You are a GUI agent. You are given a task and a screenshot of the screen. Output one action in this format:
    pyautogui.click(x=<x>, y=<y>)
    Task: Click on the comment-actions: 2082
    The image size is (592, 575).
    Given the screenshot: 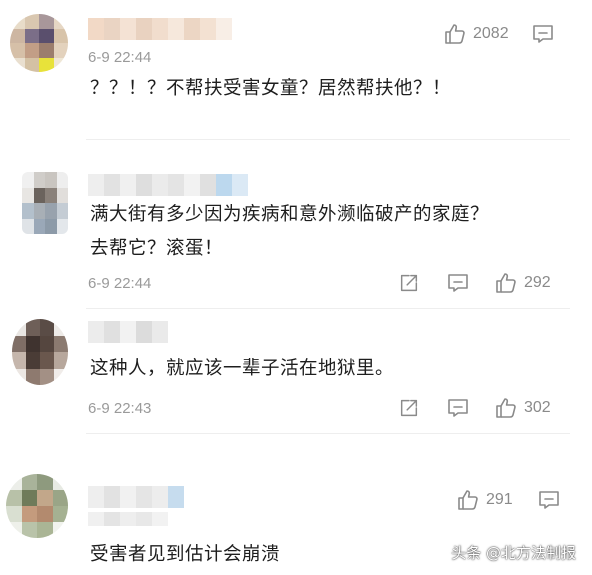 What is the action you would take?
    pyautogui.click(x=499, y=34)
    